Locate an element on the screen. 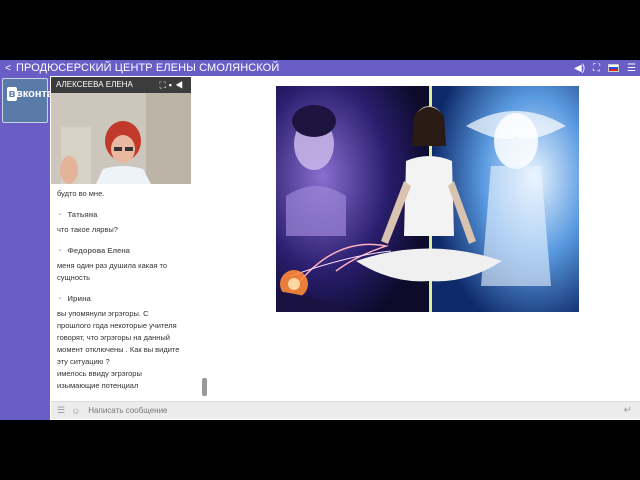 The image size is (640, 480). chat-message-text: изымающие потенциал is located at coordinates (98, 385).